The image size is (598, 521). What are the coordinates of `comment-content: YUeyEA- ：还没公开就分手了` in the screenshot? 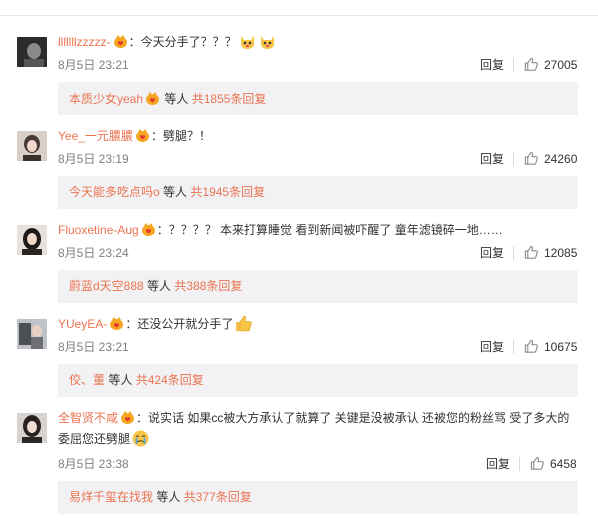 It's located at (319, 324).